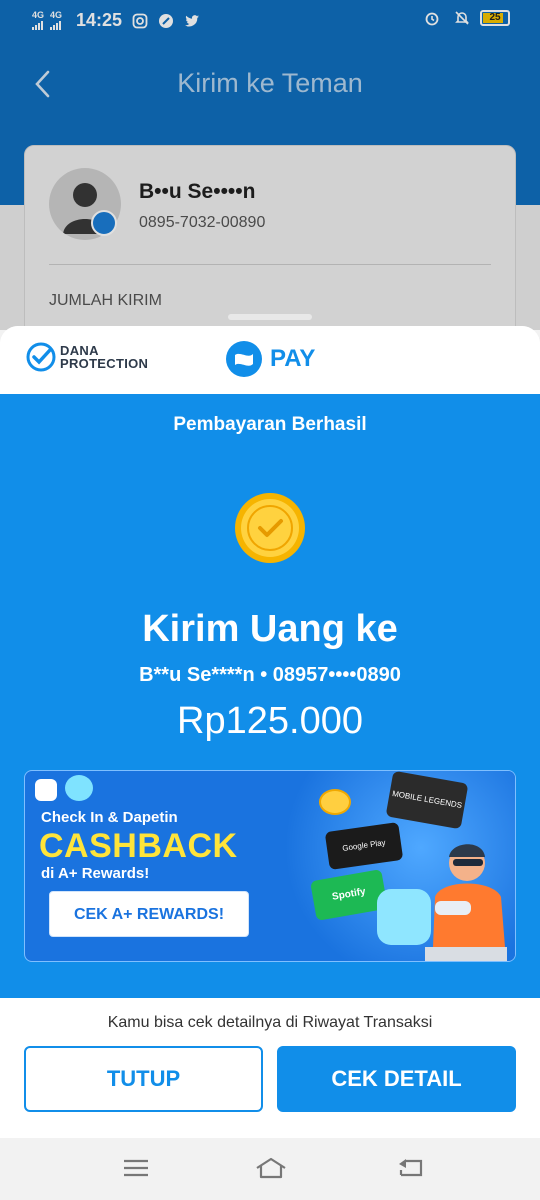  What do you see at coordinates (138, 846) in the screenshot?
I see `banner-headline: CASHBACK` at bounding box center [138, 846].